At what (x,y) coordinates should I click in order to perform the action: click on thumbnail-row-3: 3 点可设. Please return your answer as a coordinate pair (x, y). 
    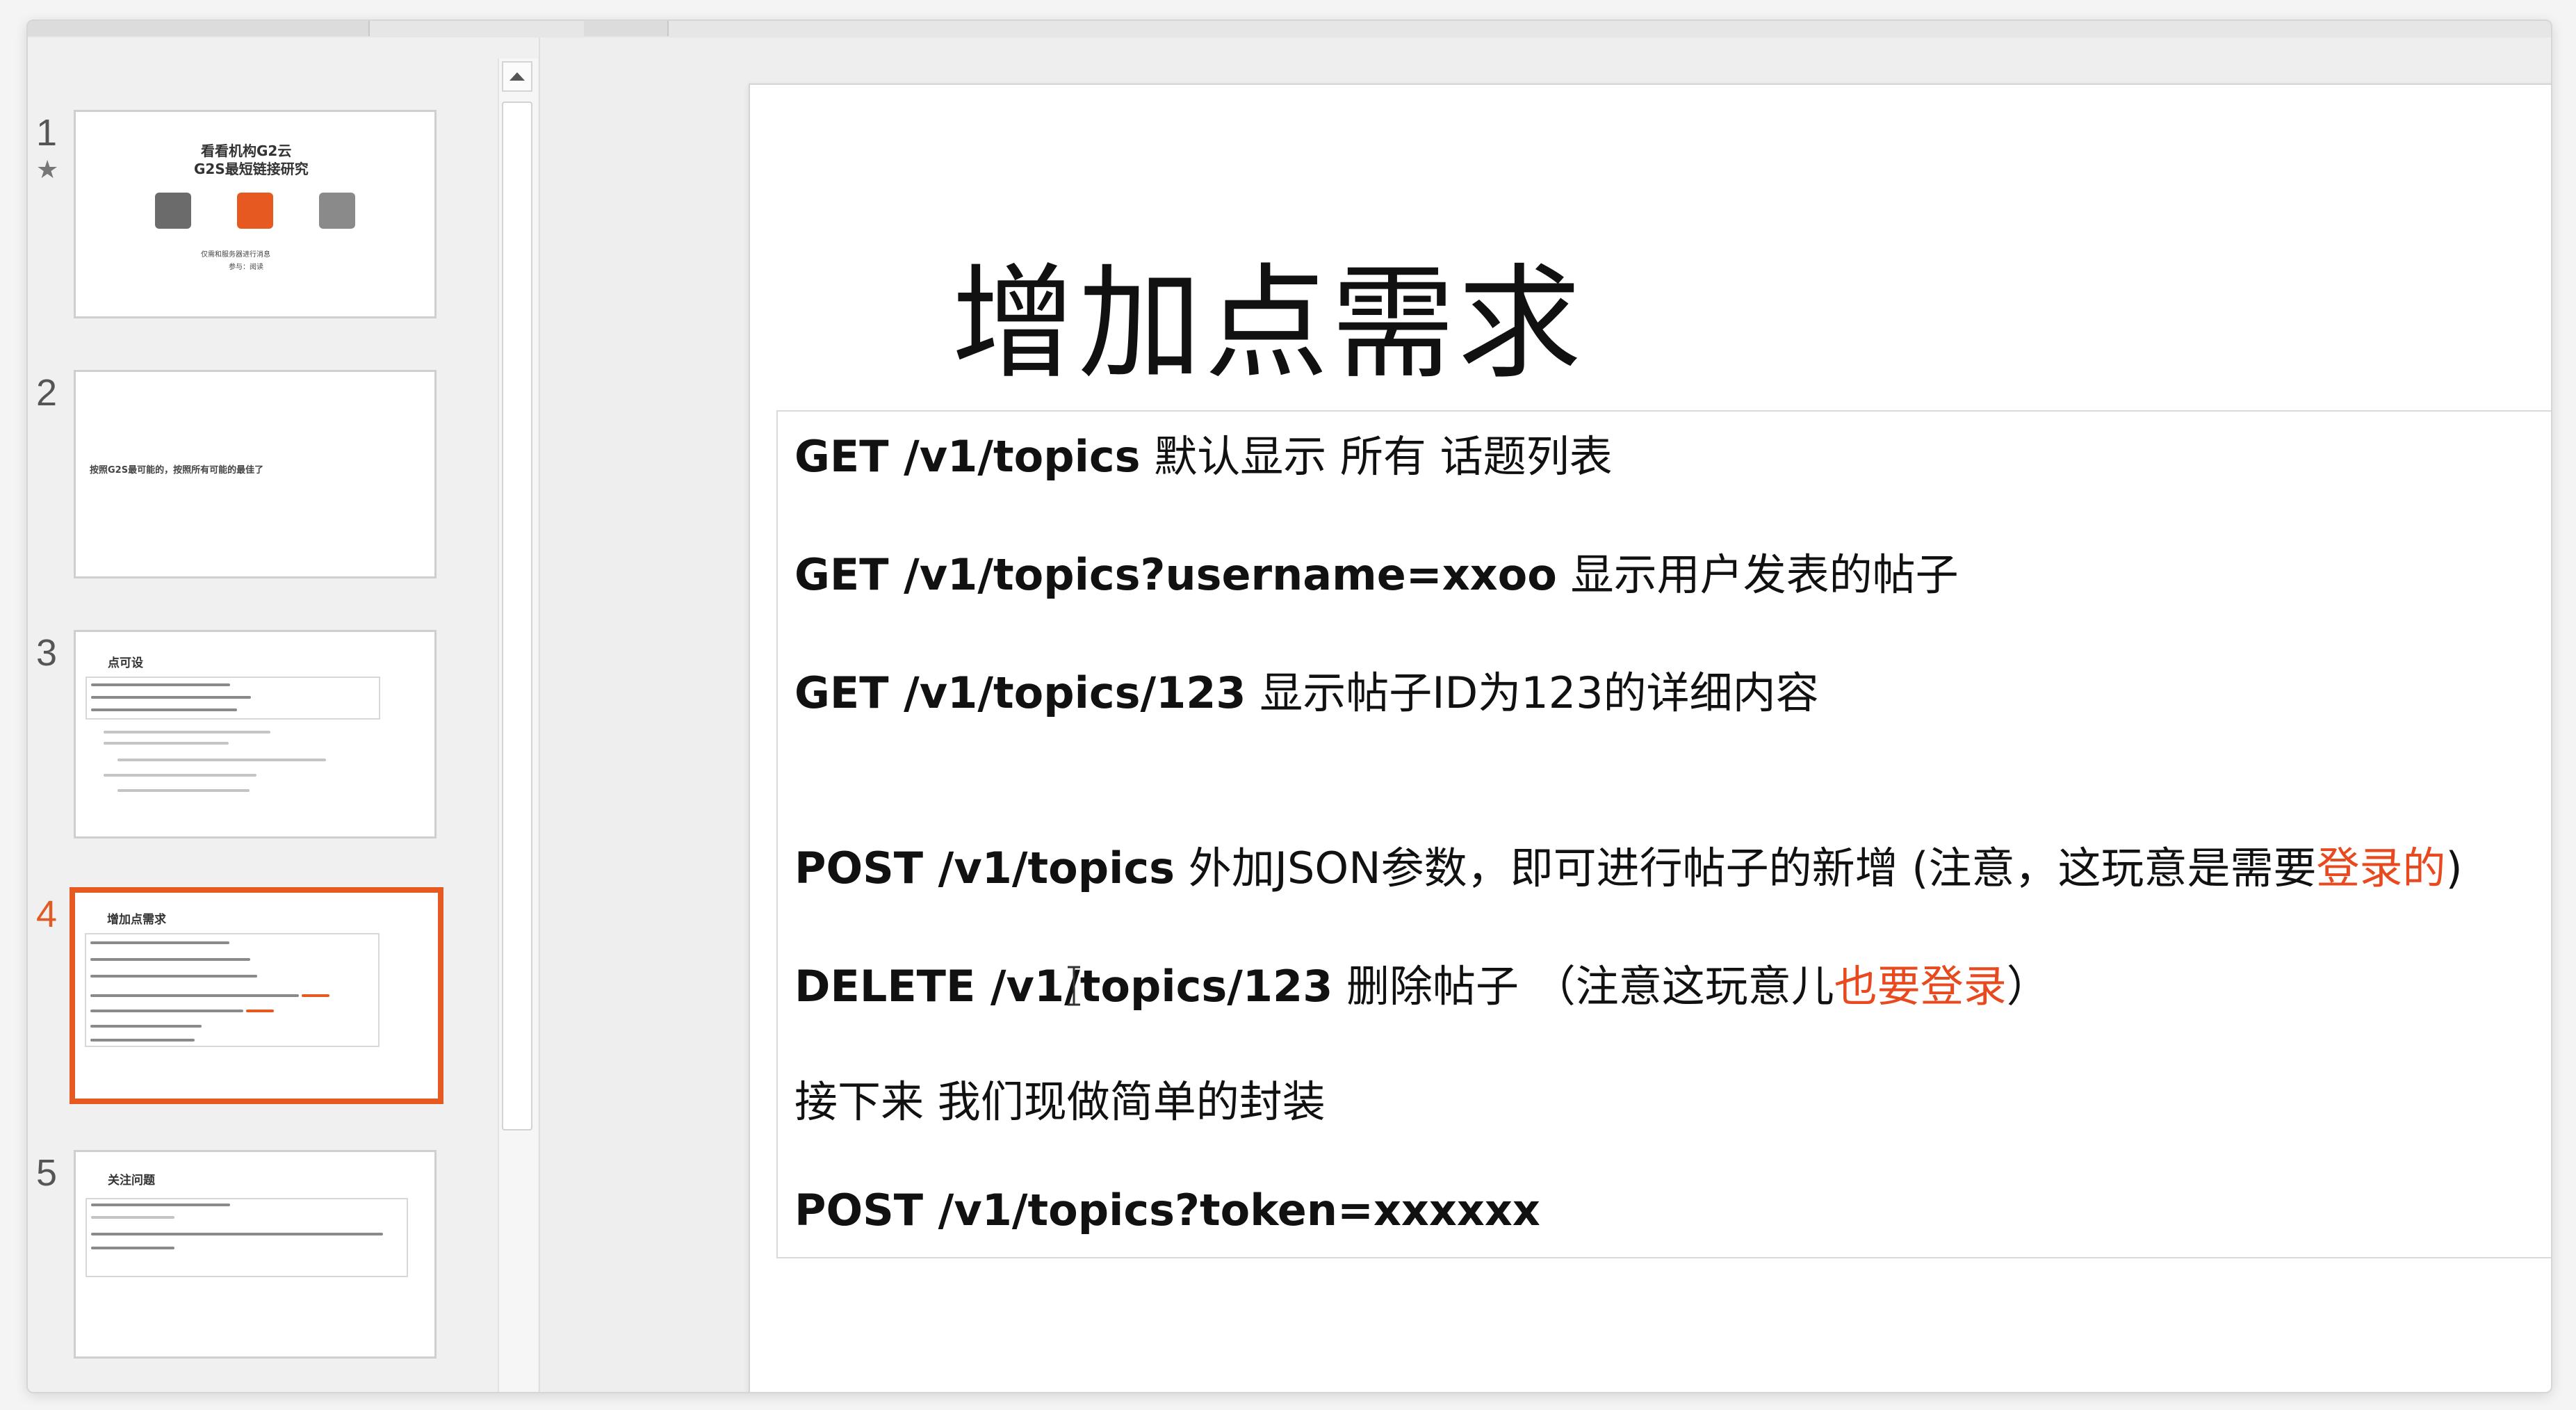
    Looking at the image, I should click on (257, 734).